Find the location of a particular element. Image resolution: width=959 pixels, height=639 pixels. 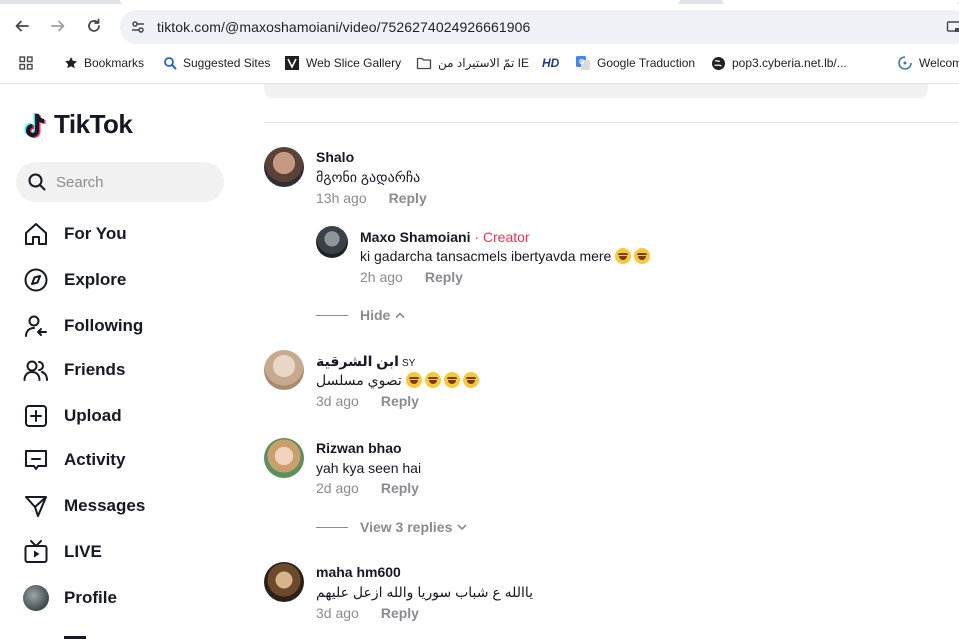

reply-username-text: Maxo Shamoiani is located at coordinates (415, 237).